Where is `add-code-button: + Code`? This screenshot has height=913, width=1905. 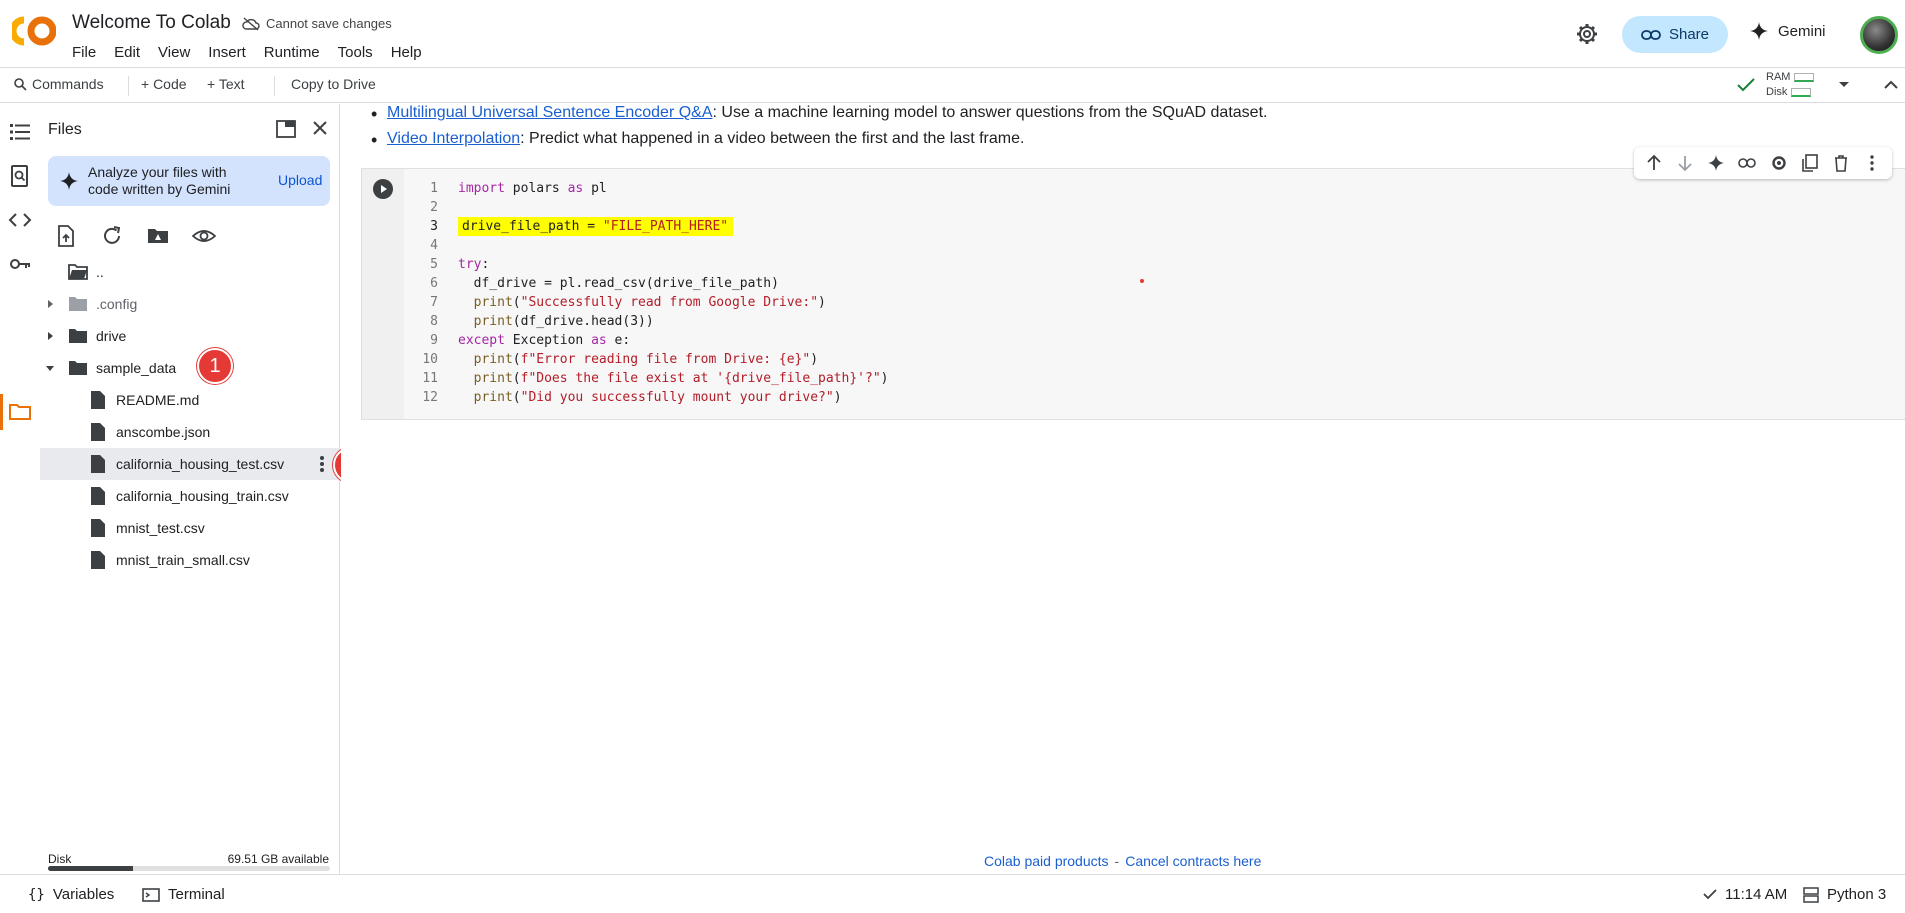
add-code-button: + Code is located at coordinates (164, 84).